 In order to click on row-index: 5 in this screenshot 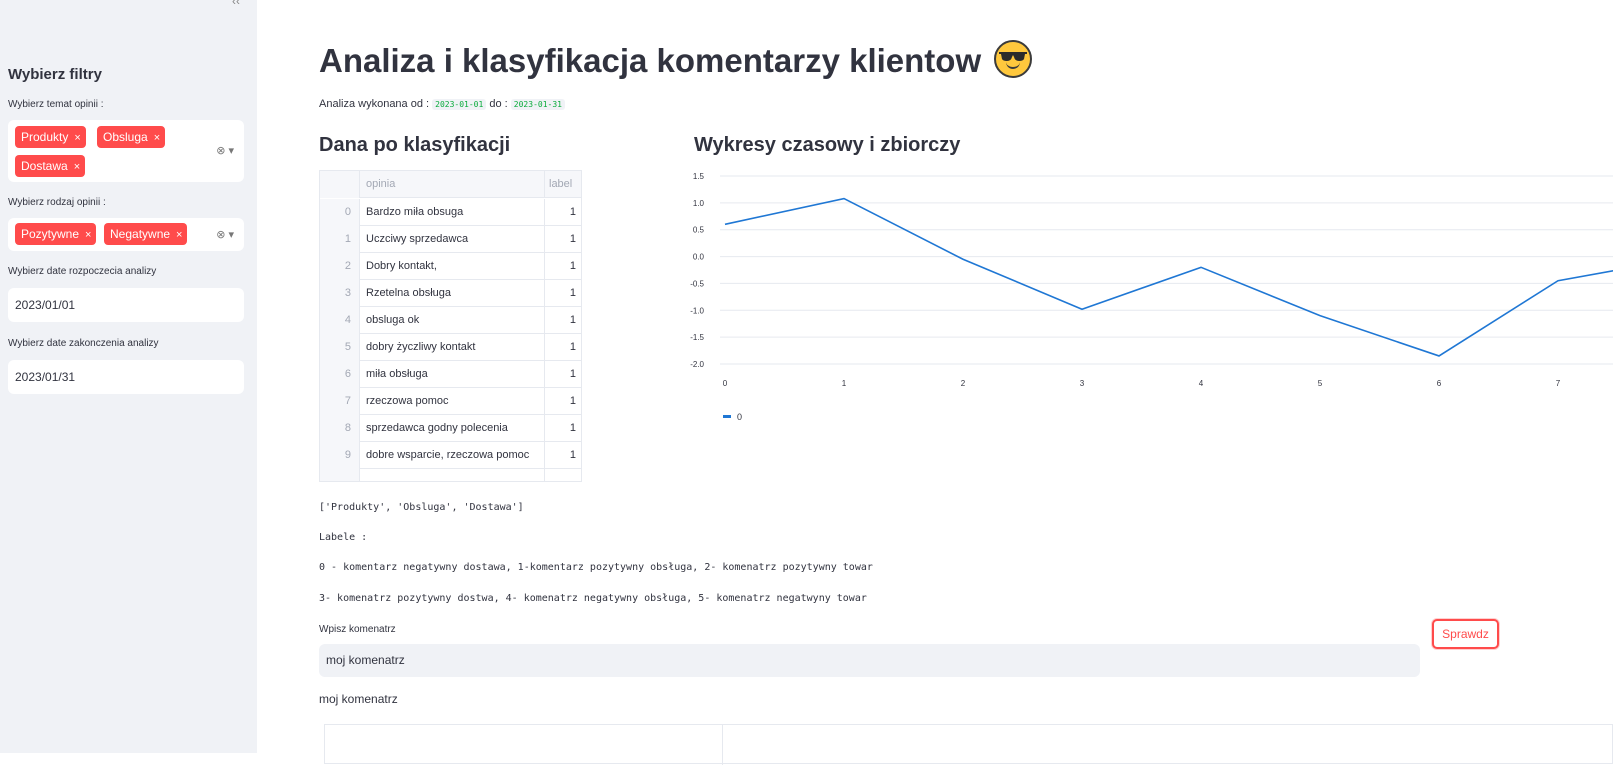, I will do `click(340, 347)`.